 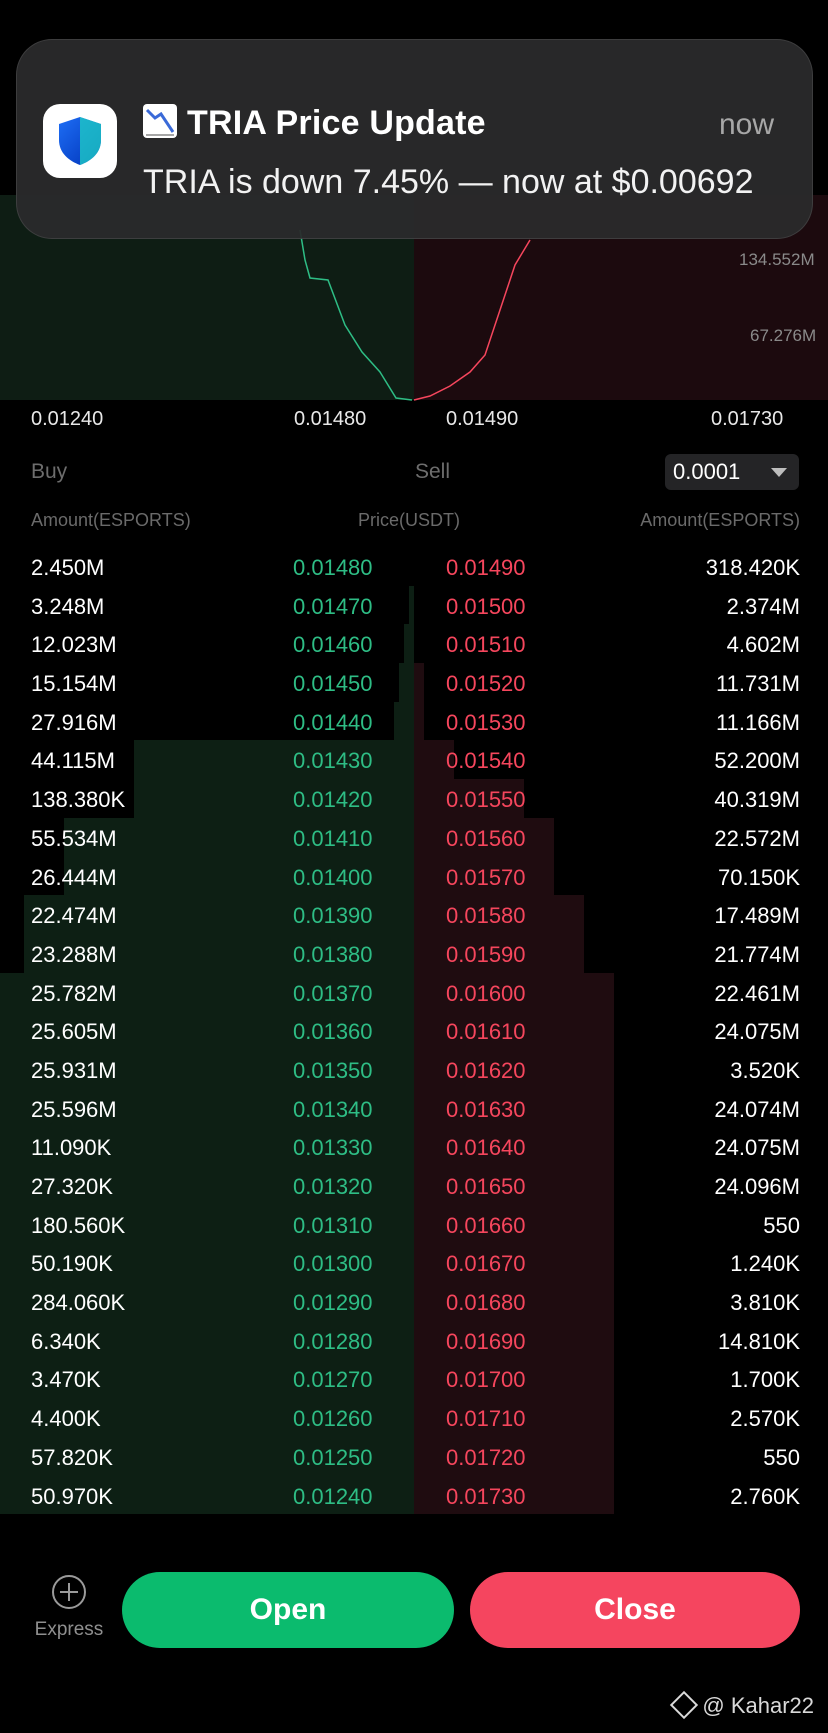 I want to click on orderbook-row: 25.605M 0.01360 0.01610 24.075M, so click(x=414, y=1030).